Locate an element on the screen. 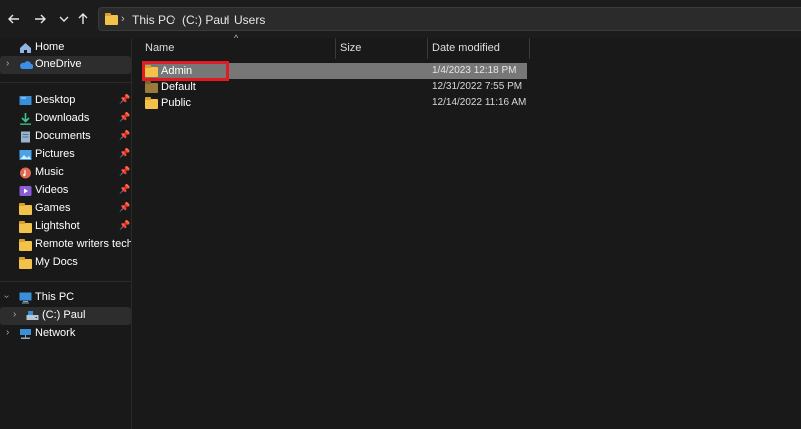 This screenshot has width=801, height=429. sidebar-item-label: Desktop is located at coordinates (55, 100).